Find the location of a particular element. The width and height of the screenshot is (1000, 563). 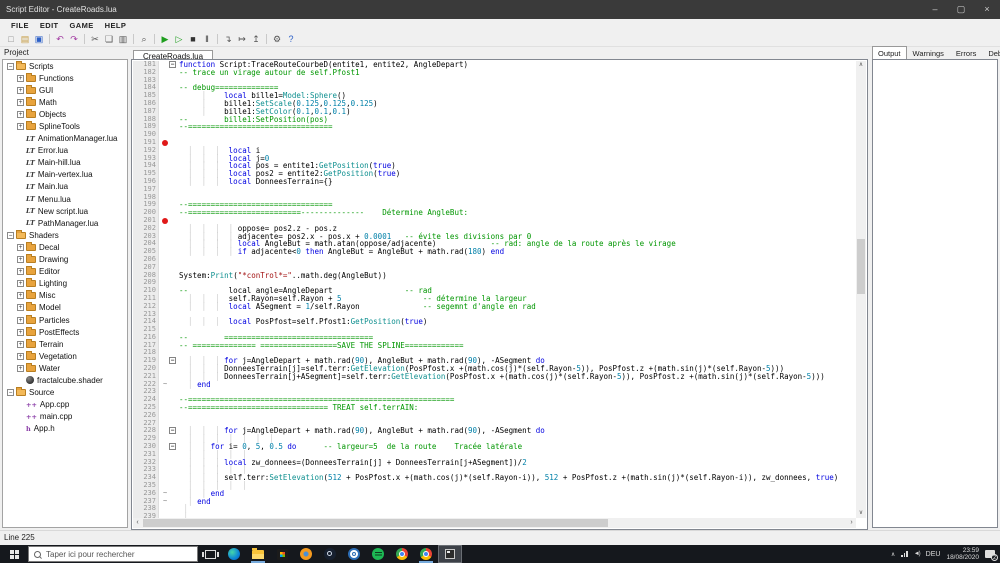

task-view-button is located at coordinates (210, 554).